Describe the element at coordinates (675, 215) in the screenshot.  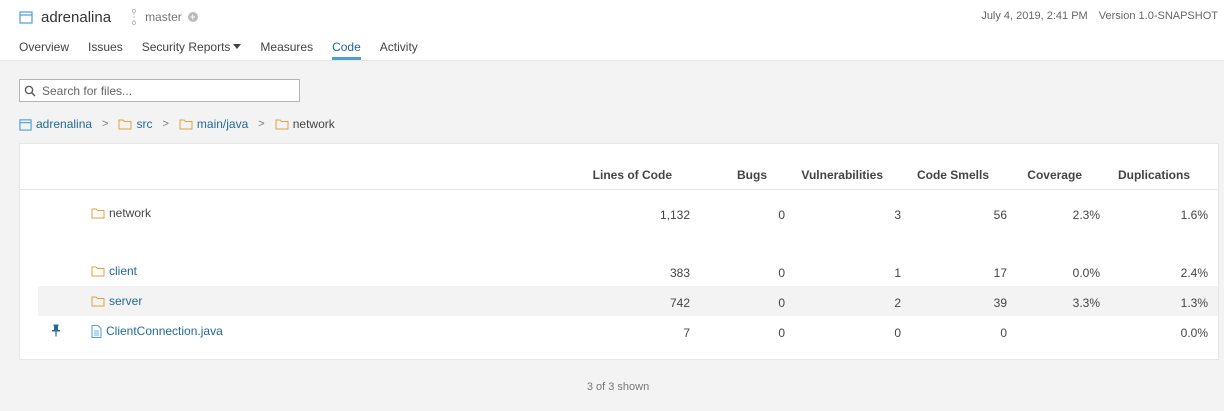
I see `cell-loc: 1,132` at that location.